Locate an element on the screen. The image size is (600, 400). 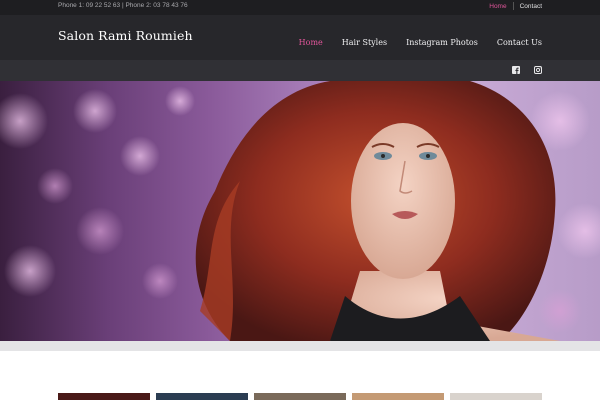
section-divider-band is located at coordinates (300, 346).